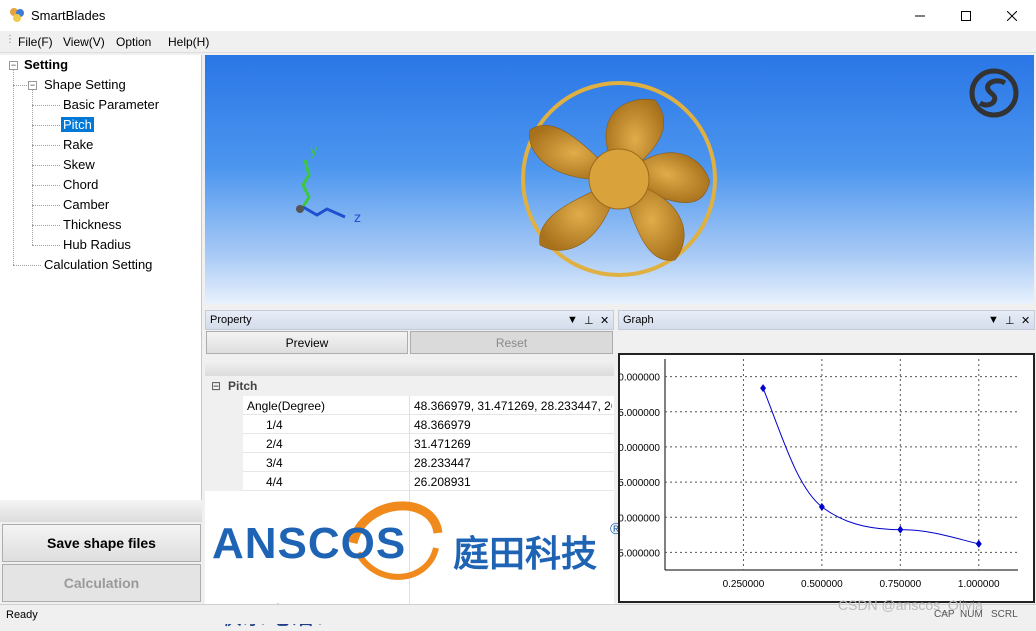 The width and height of the screenshot is (1036, 631). What do you see at coordinates (79, 164) in the screenshot?
I see `tree-item-skew: Skew` at bounding box center [79, 164].